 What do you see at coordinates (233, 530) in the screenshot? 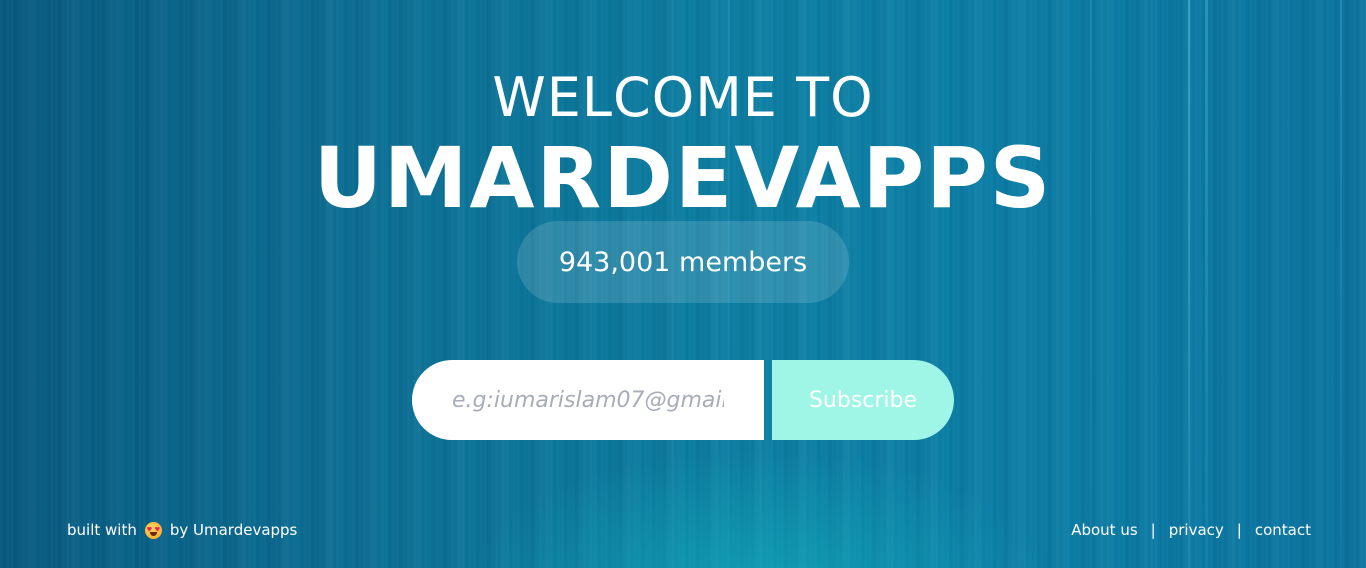
I see `author-credit-text: by Umardevapps` at bounding box center [233, 530].